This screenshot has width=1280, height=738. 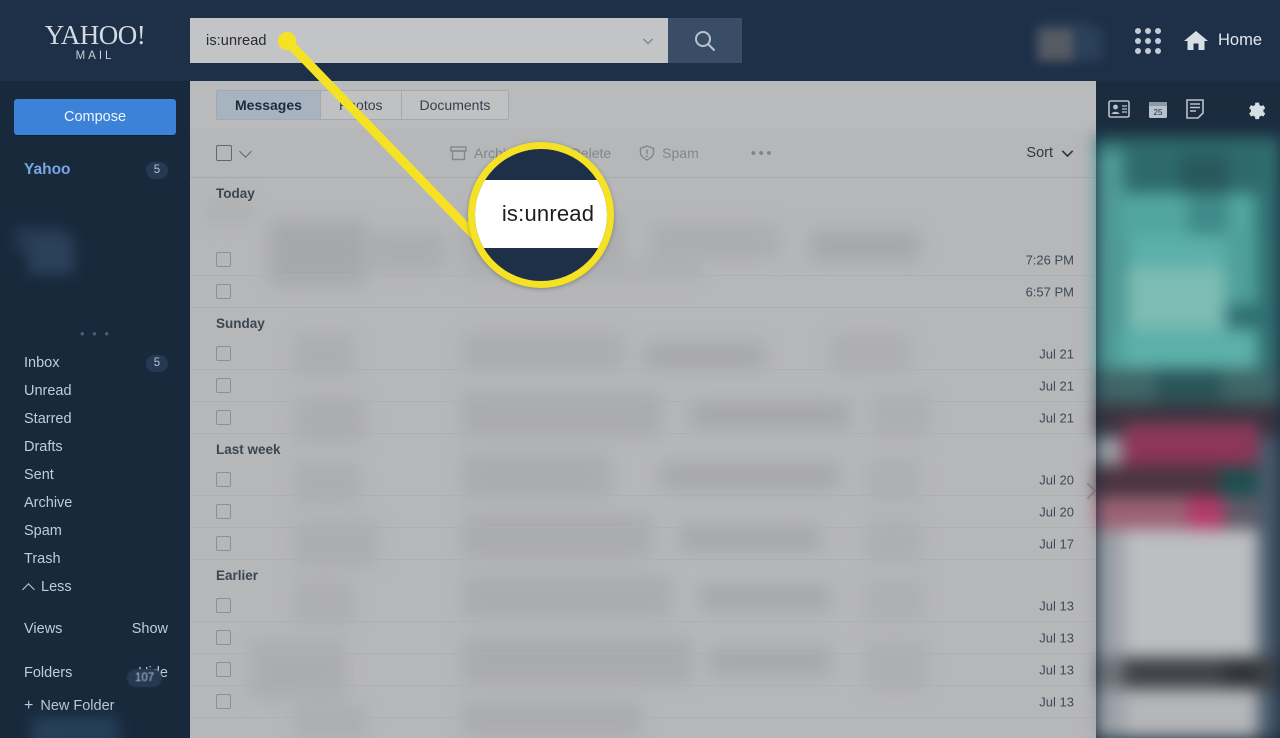 What do you see at coordinates (145, 678) in the screenshot?
I see `hidden-folder-badge: 107` at bounding box center [145, 678].